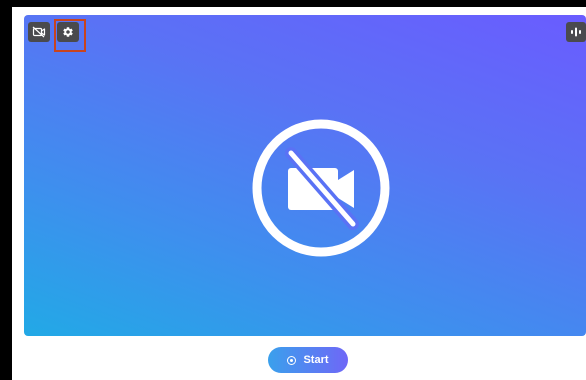  I want to click on audio-level-icon, so click(576, 32).